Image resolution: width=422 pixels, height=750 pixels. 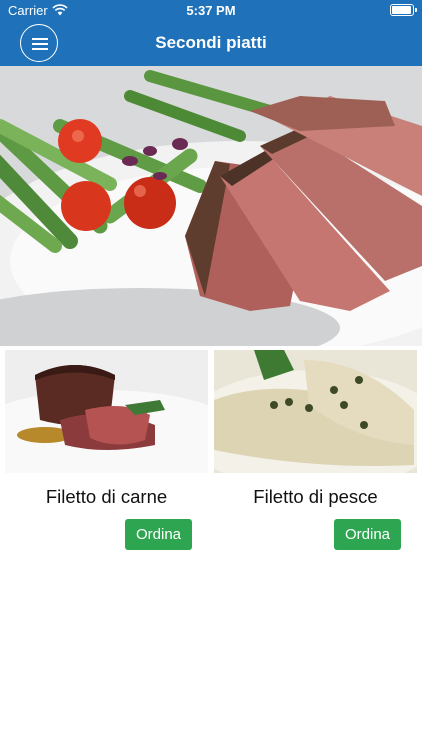 I want to click on dish-name: Filetto di pesce, so click(x=315, y=496).